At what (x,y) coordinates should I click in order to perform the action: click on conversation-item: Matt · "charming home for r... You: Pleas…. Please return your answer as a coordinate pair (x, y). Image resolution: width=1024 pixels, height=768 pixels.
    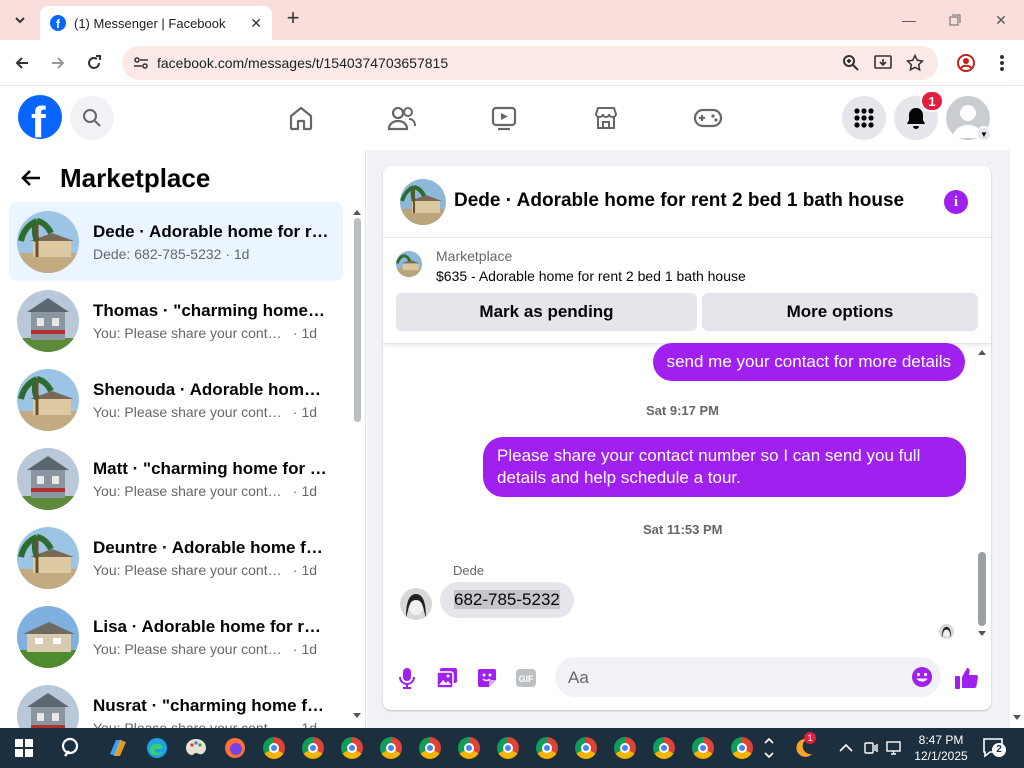
    Looking at the image, I should click on (176, 478).